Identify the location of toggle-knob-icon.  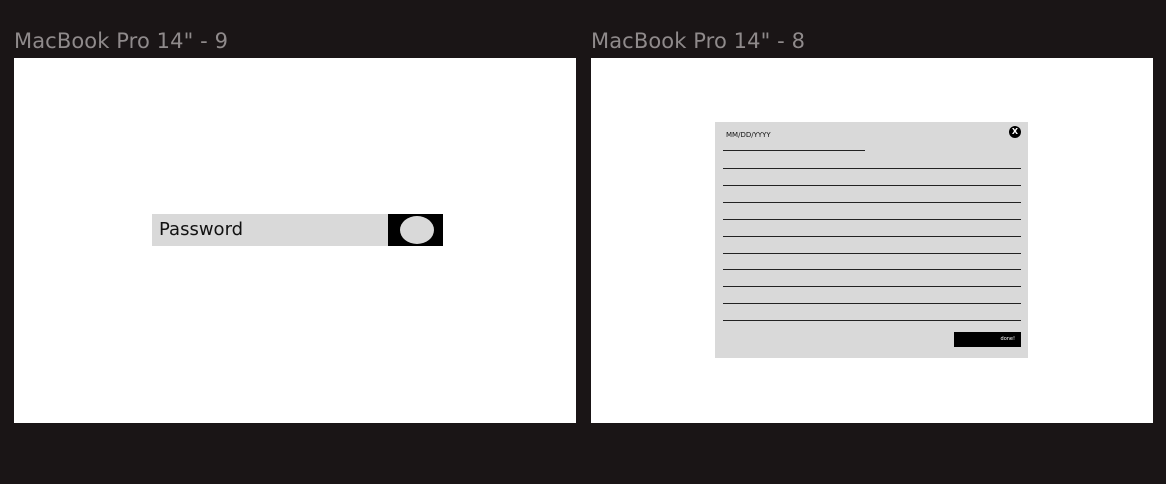
(417, 230).